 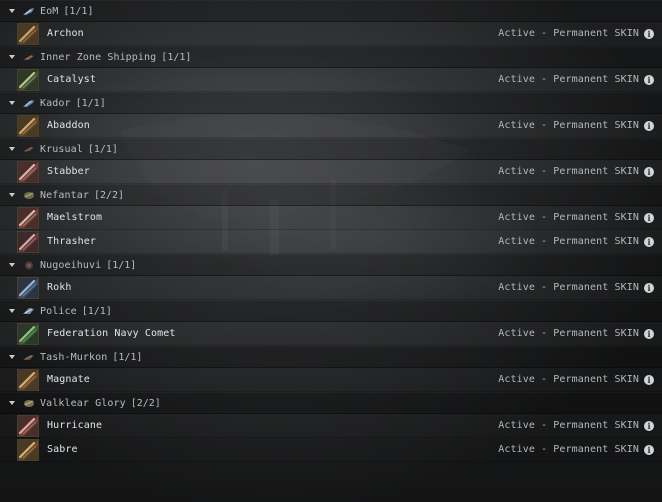 What do you see at coordinates (331, 380) in the screenshot?
I see `skin-row: Magnate Active - Permanent SKIN i` at bounding box center [331, 380].